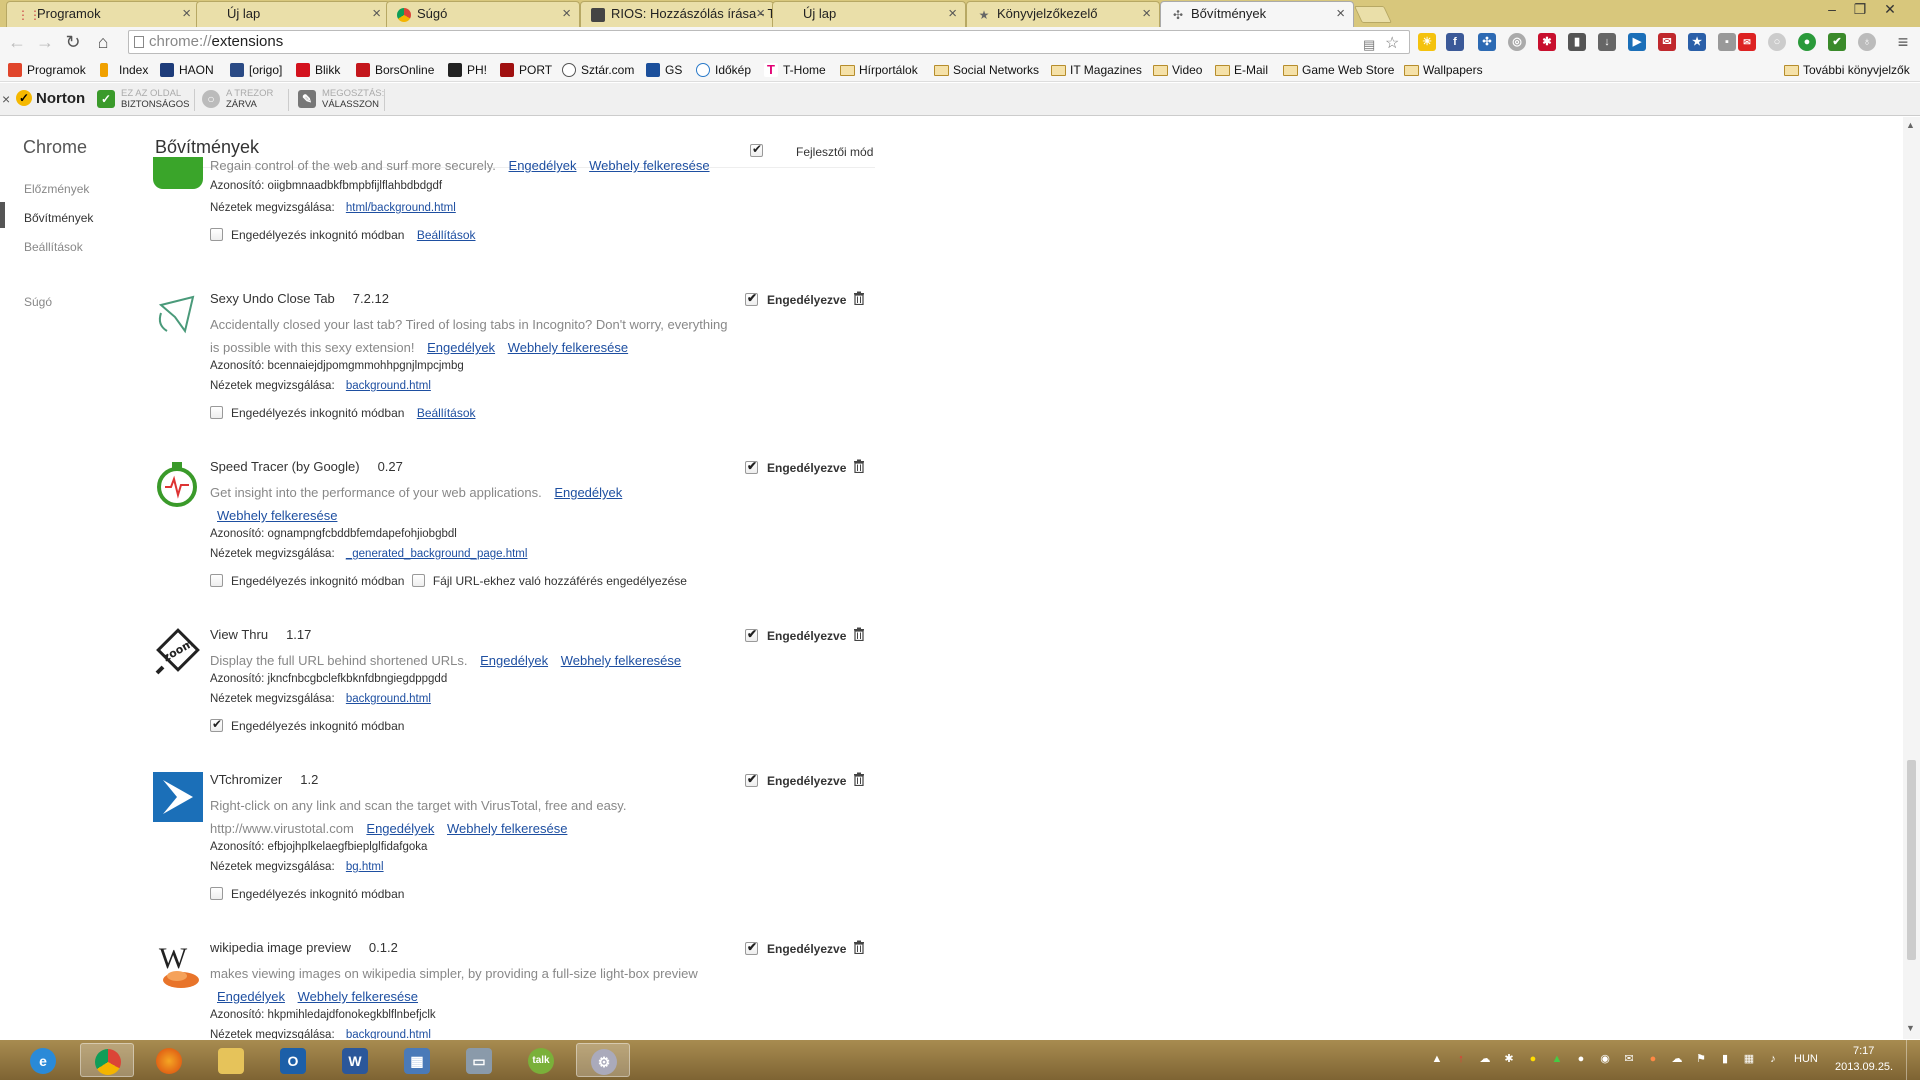 The height and width of the screenshot is (1080, 1920). Describe the element at coordinates (526, 70) in the screenshot. I see `bookmark-port: PORT` at that location.